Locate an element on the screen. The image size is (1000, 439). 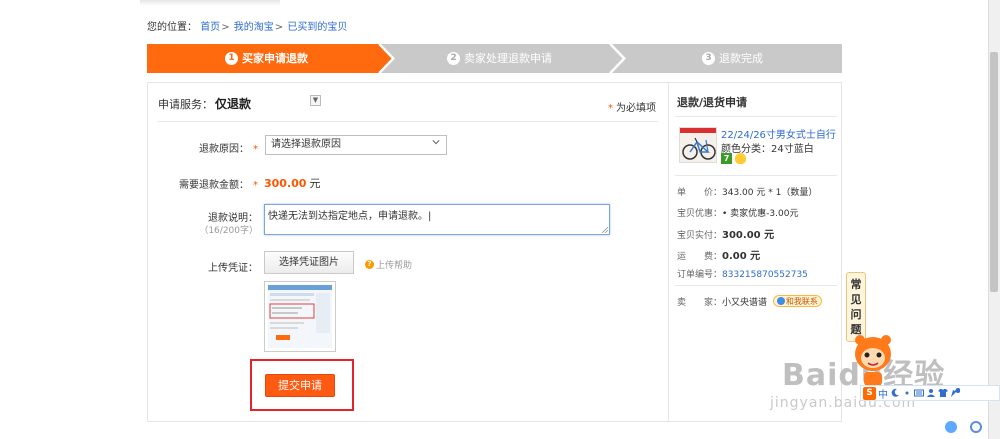
required-note: * 为必填项 is located at coordinates (632, 108).